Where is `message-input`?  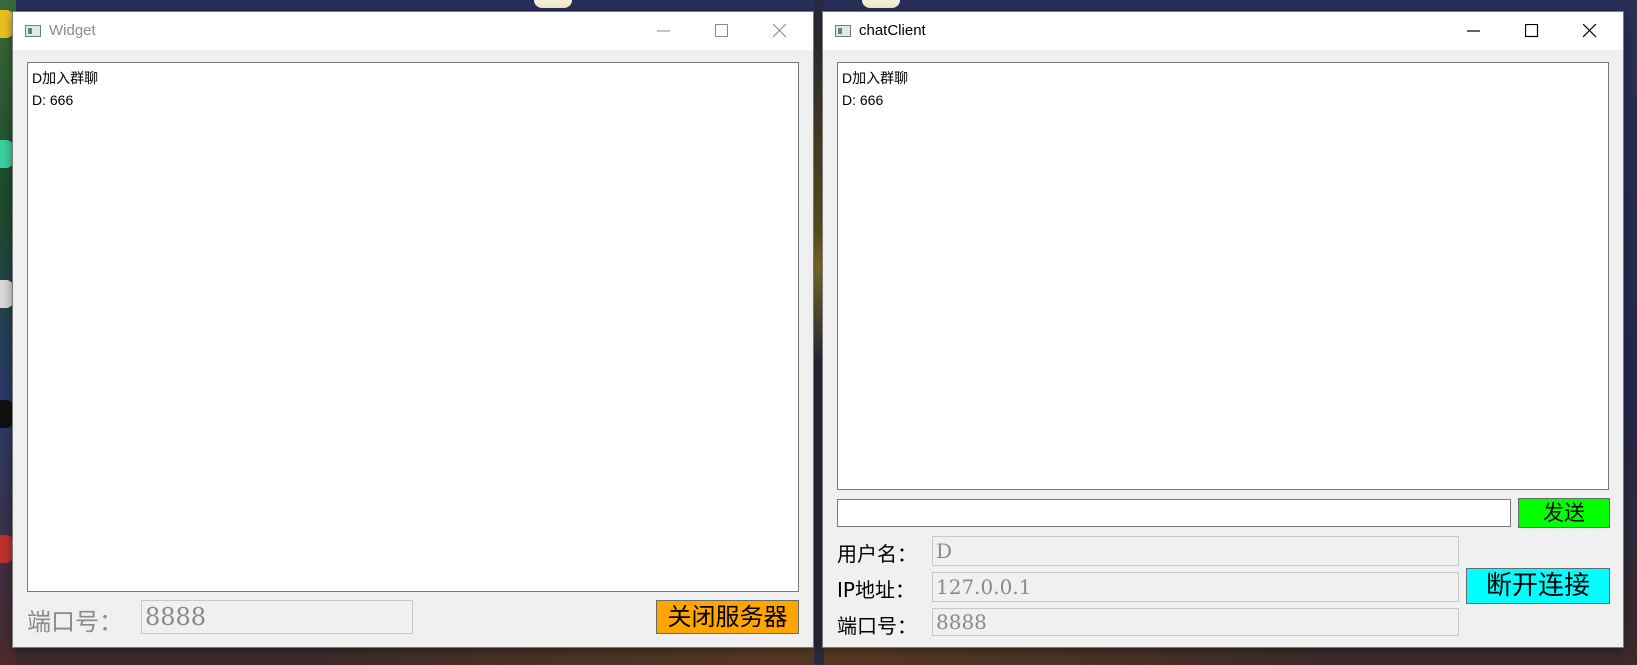
message-input is located at coordinates (1174, 513).